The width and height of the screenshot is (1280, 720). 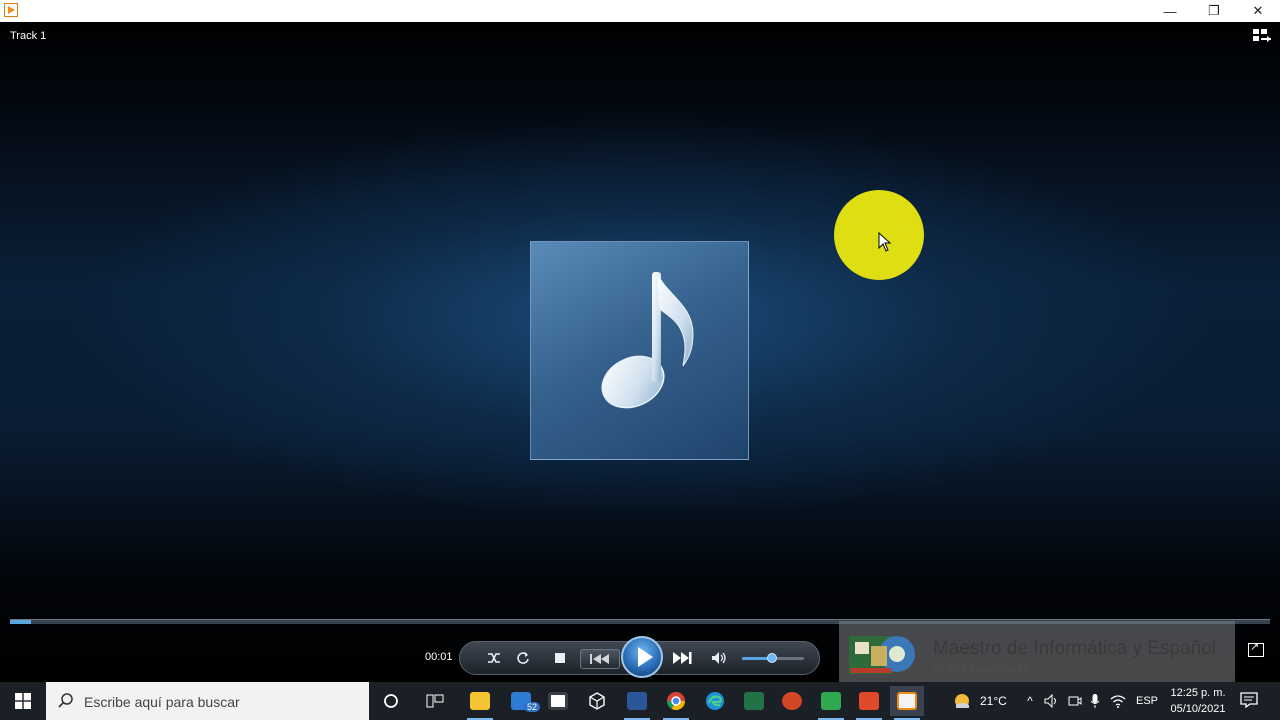 I want to click on channel-logo, so click(x=882, y=655).